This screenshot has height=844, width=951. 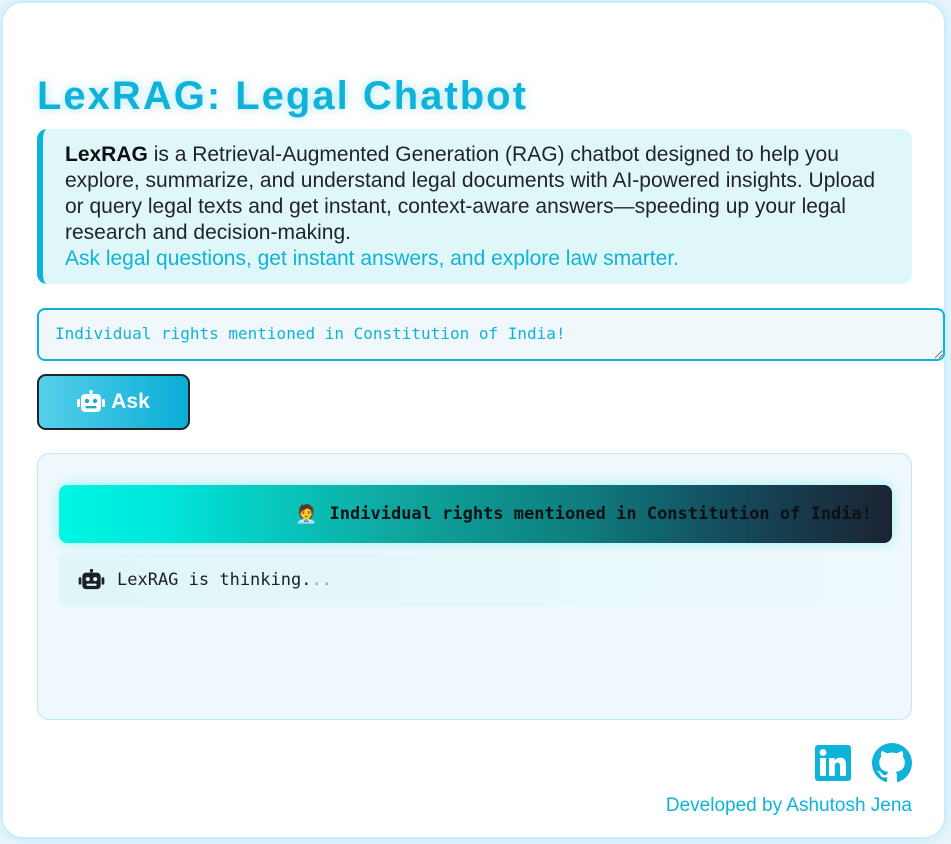 I want to click on page-title: LexRAG: Legal Chatbot, so click(x=282, y=96).